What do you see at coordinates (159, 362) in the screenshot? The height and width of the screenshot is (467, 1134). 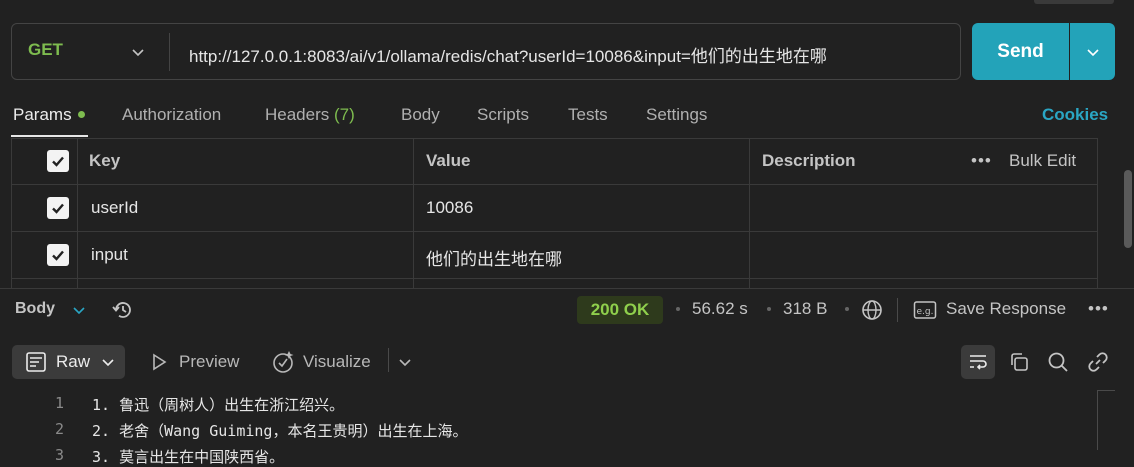 I see `play-icon` at bounding box center [159, 362].